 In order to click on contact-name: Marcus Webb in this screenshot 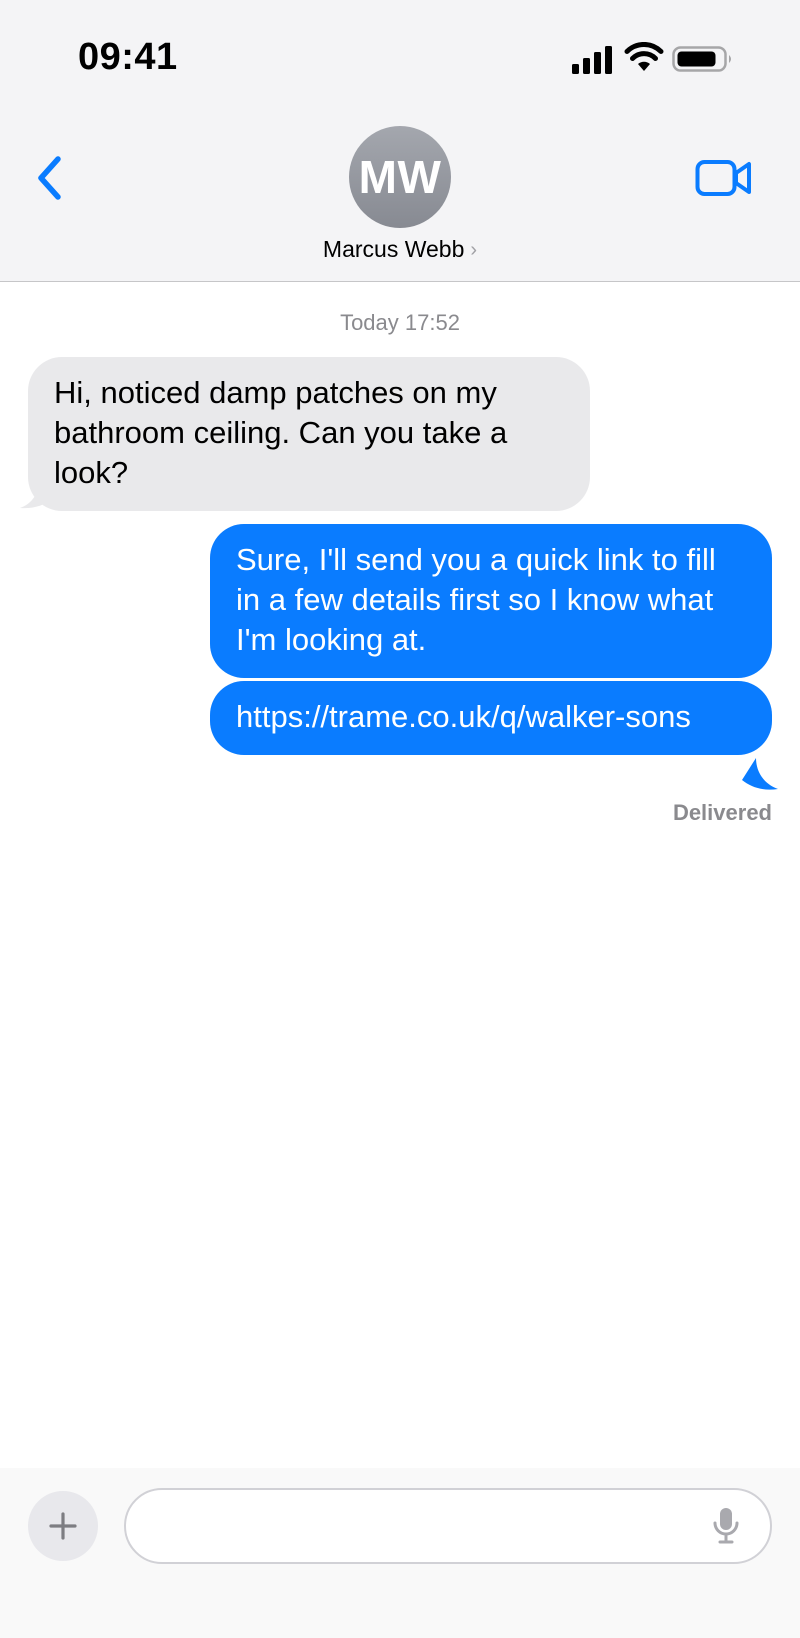, I will do `click(393, 249)`.